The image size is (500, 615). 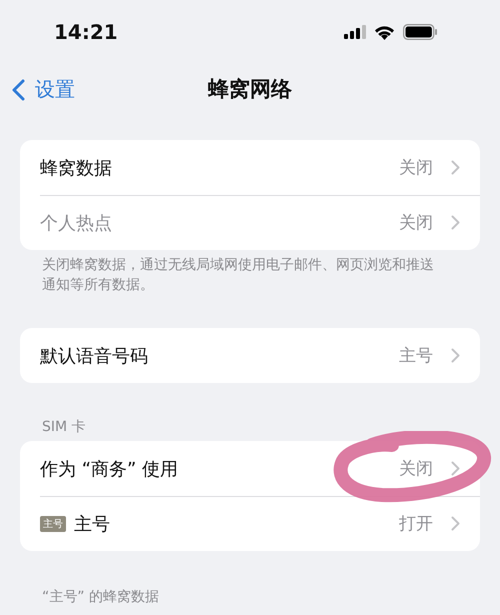 What do you see at coordinates (86, 32) in the screenshot?
I see `status-time: 14:21` at bounding box center [86, 32].